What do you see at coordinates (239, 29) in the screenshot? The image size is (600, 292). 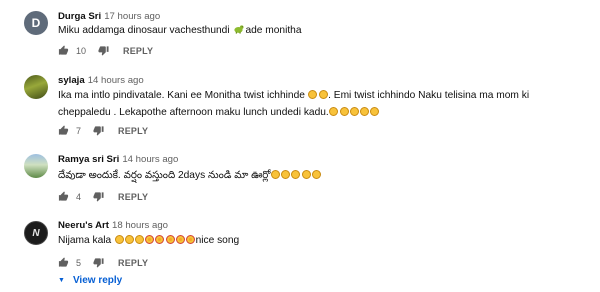 I see `dinosaur-emoji-icon` at bounding box center [239, 29].